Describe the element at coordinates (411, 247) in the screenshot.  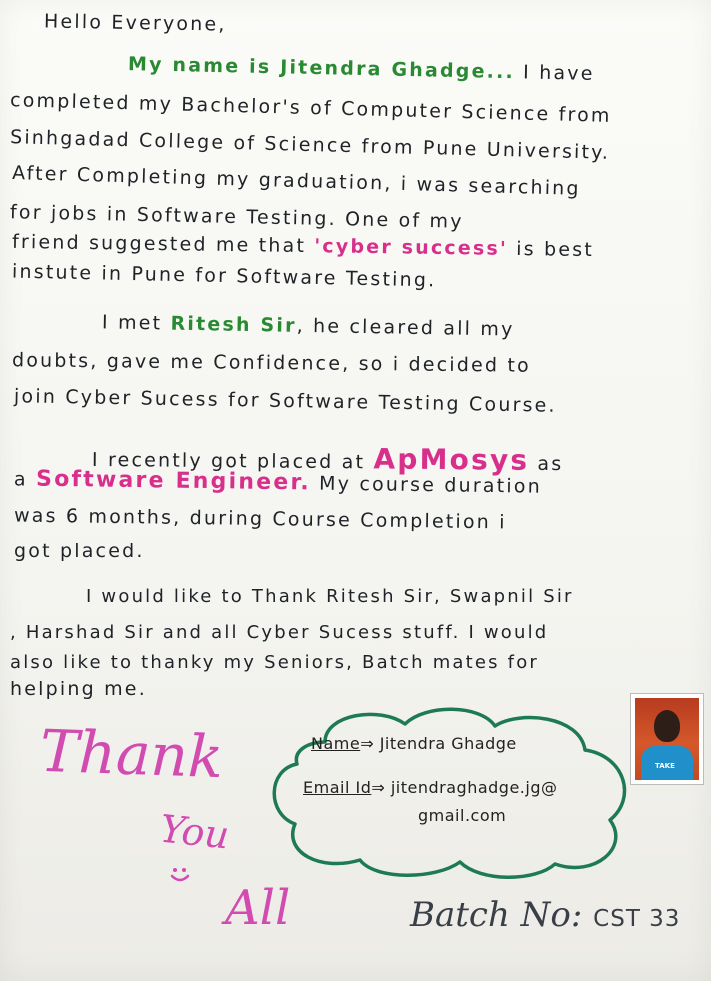
I see `cyber-success-highlight: 'cyber success'` at that location.